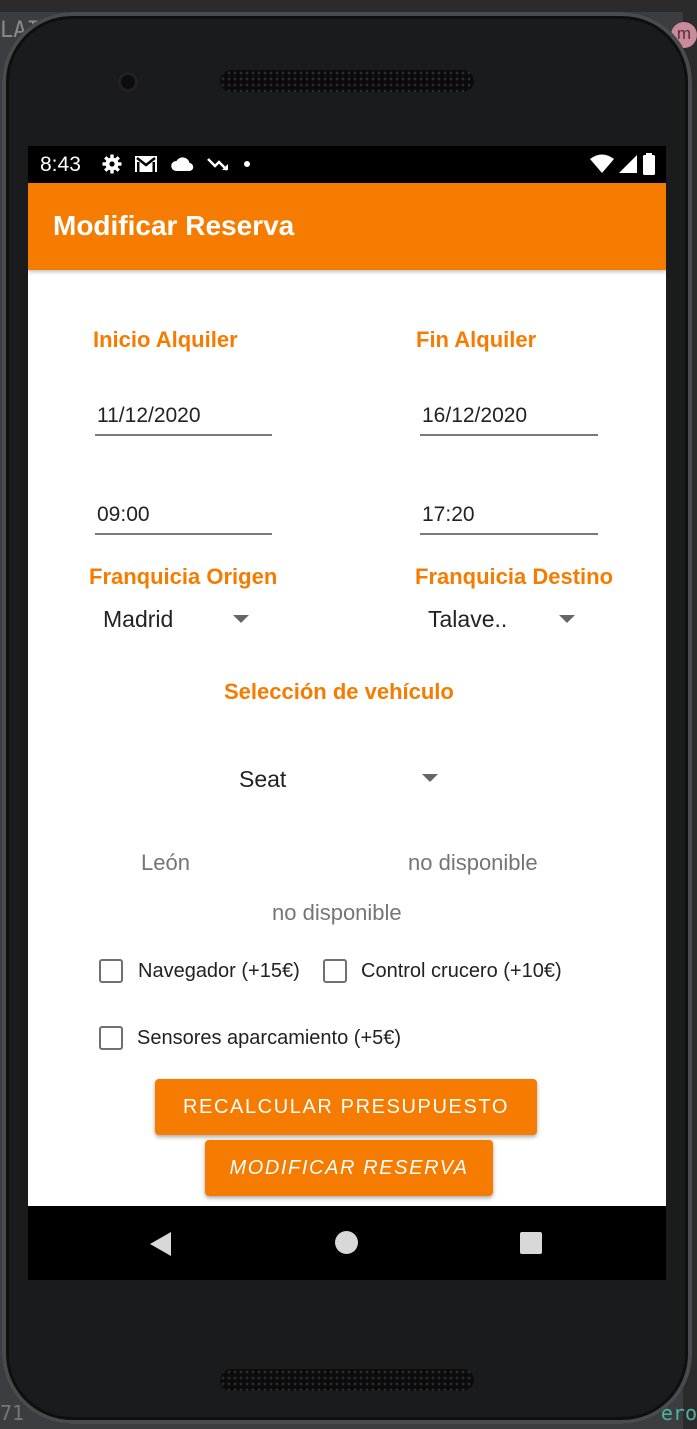 This screenshot has height=1429, width=697. I want to click on disponibilidad-text: no disponible, so click(473, 862).